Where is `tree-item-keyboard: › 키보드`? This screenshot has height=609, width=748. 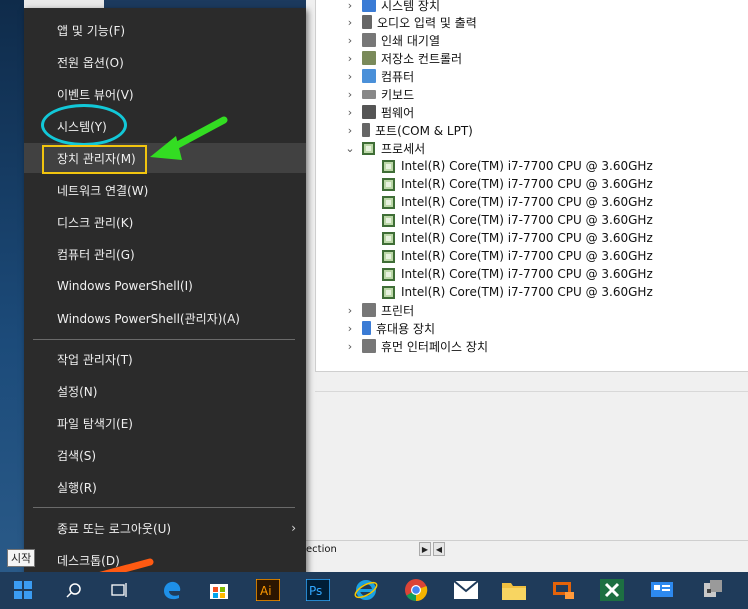
tree-item-keyboard: › 키보드 is located at coordinates (365, 94).